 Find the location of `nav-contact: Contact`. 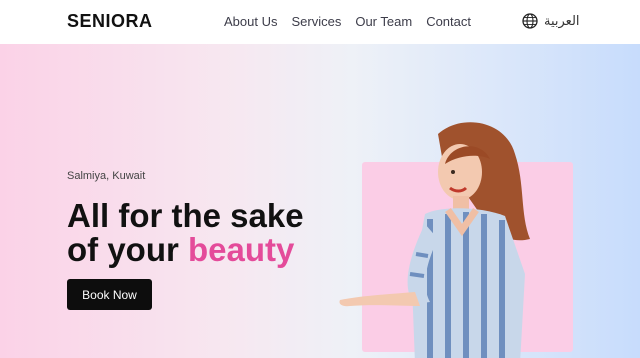

nav-contact: Contact is located at coordinates (448, 21).